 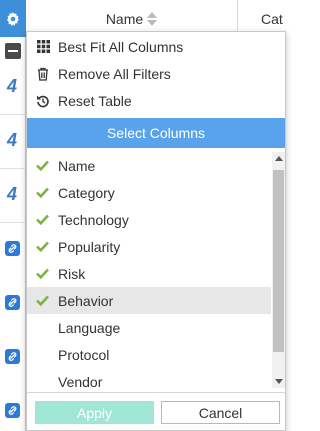 I want to click on remove-all-filters-item: Remove All Filters, so click(x=156, y=73).